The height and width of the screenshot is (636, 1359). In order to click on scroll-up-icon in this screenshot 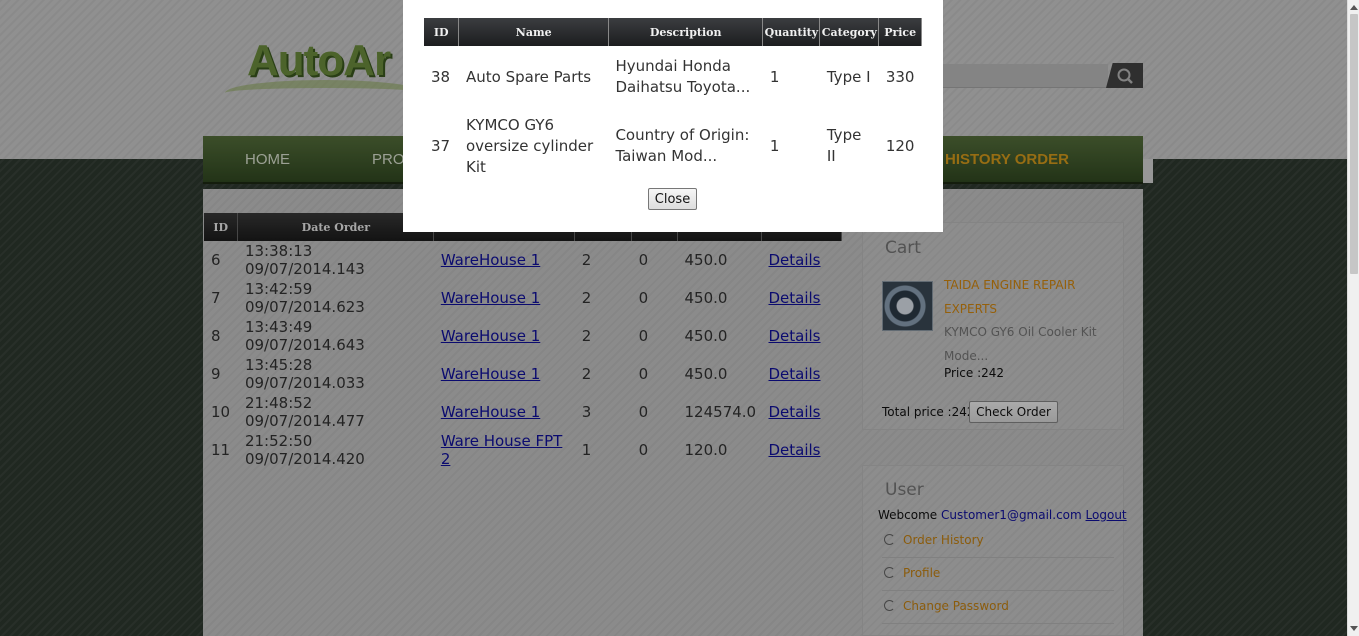, I will do `click(1354, 7)`.